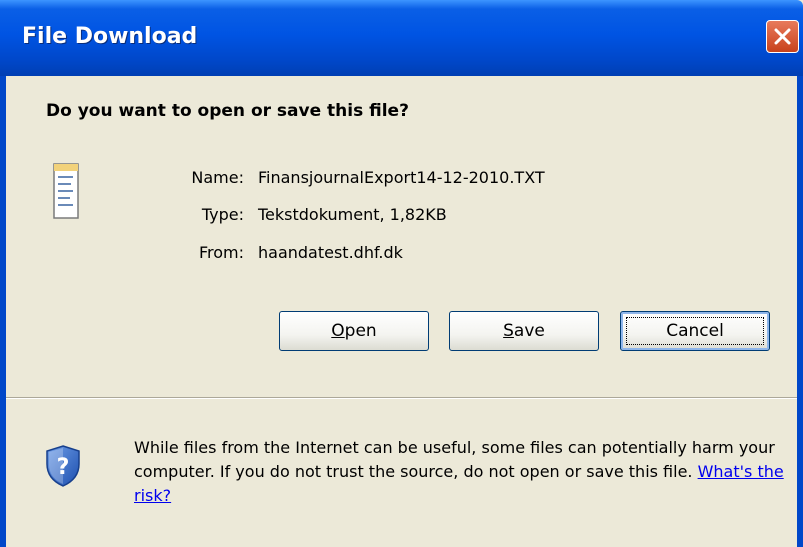 Image resolution: width=803 pixels, height=547 pixels. I want to click on file-type-label: Type:, so click(222, 214).